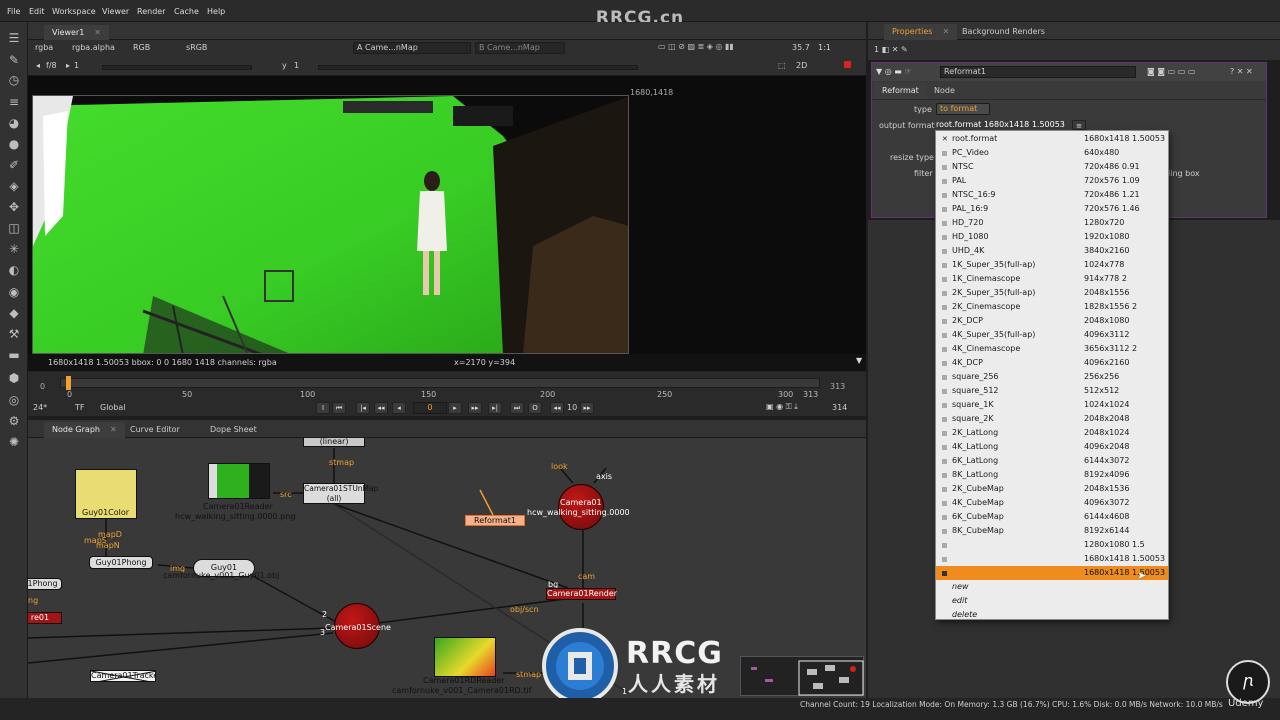  What do you see at coordinates (68, 65) in the screenshot?
I see `play-small-icon: ▸` at bounding box center [68, 65].